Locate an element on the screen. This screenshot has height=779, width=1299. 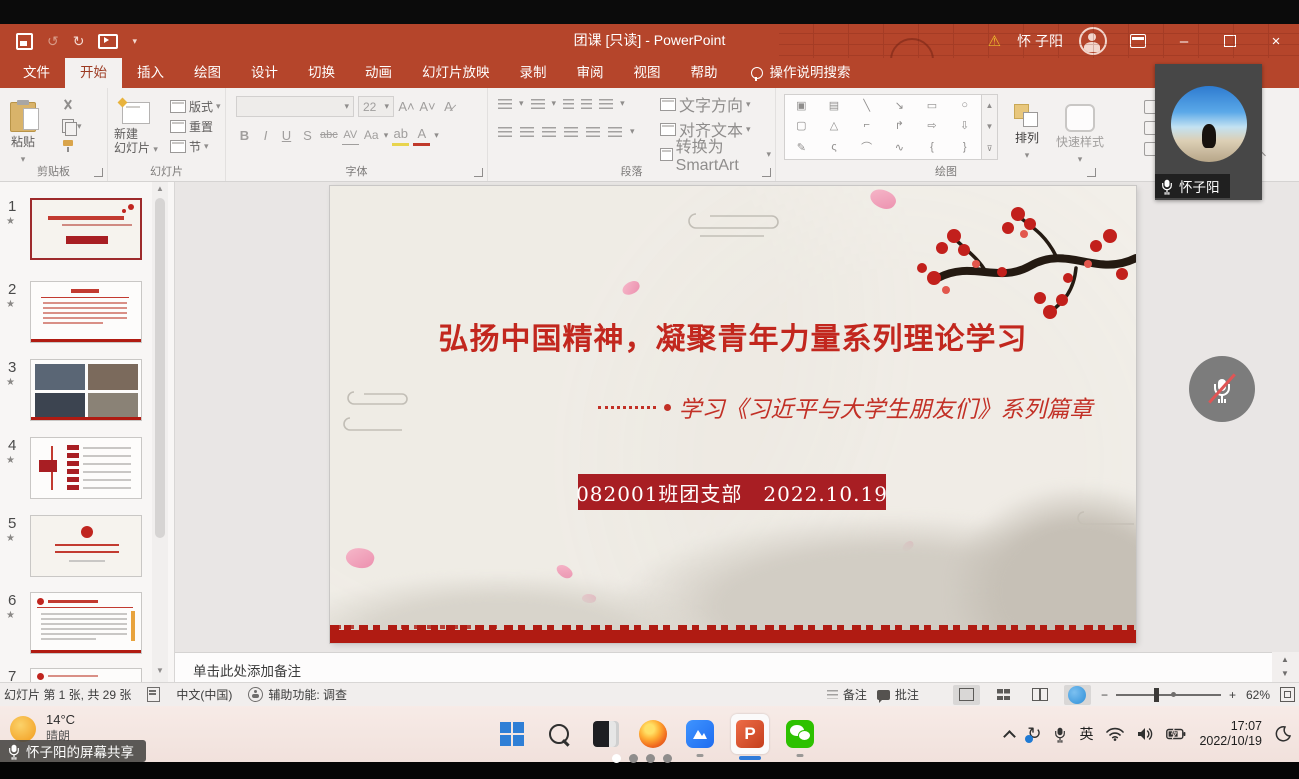
align-left-icon is located at coordinates (505, 131).